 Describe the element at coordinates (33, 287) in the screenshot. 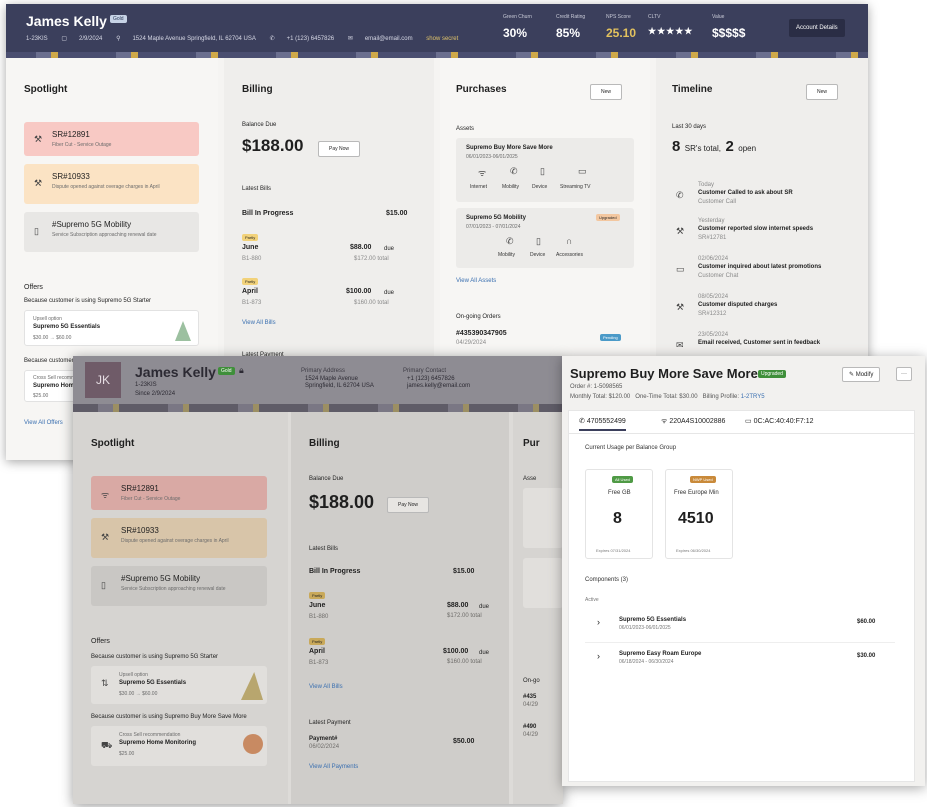

I see `offers-title: Offers` at that location.